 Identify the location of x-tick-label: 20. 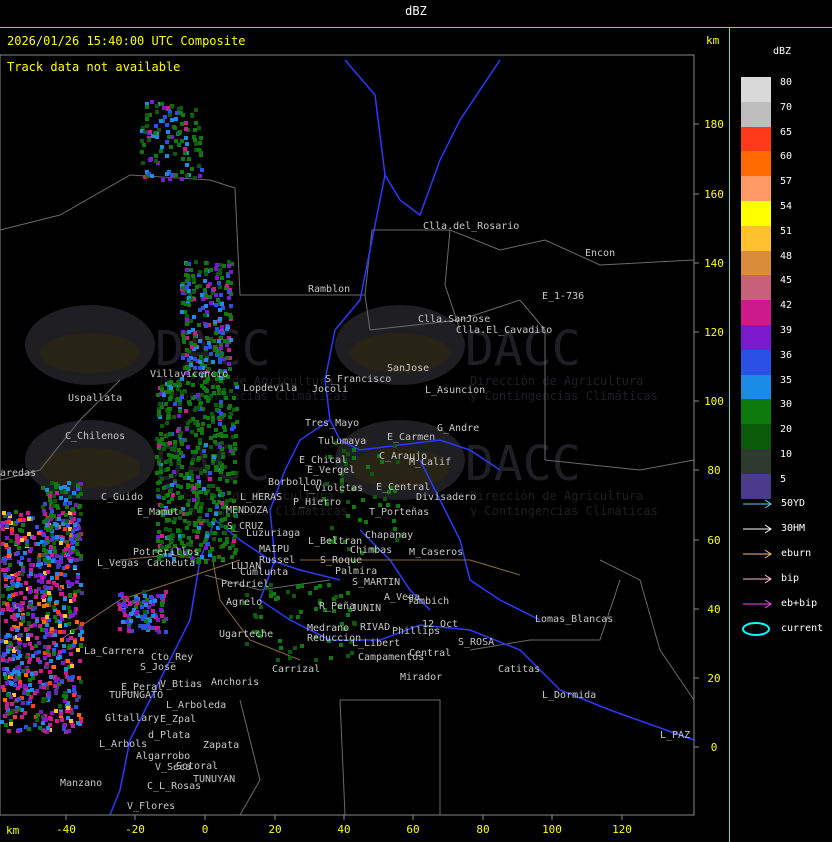
(274, 829).